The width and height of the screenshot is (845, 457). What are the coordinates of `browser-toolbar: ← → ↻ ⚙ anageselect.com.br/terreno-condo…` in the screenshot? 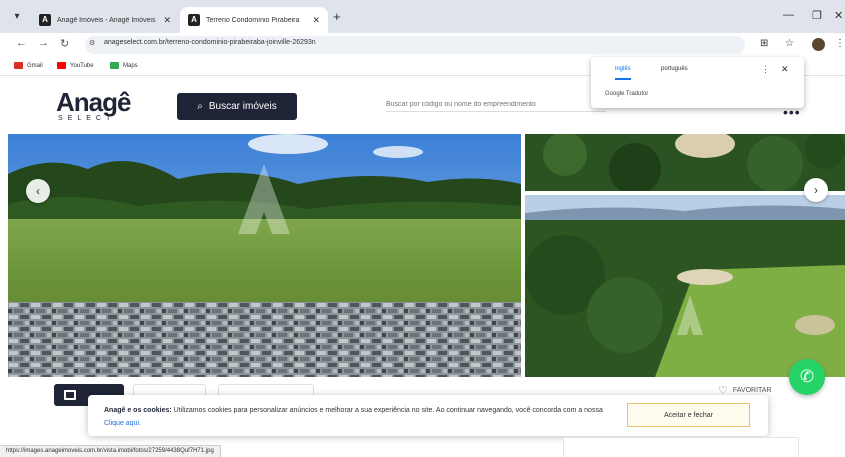 It's located at (422, 45).